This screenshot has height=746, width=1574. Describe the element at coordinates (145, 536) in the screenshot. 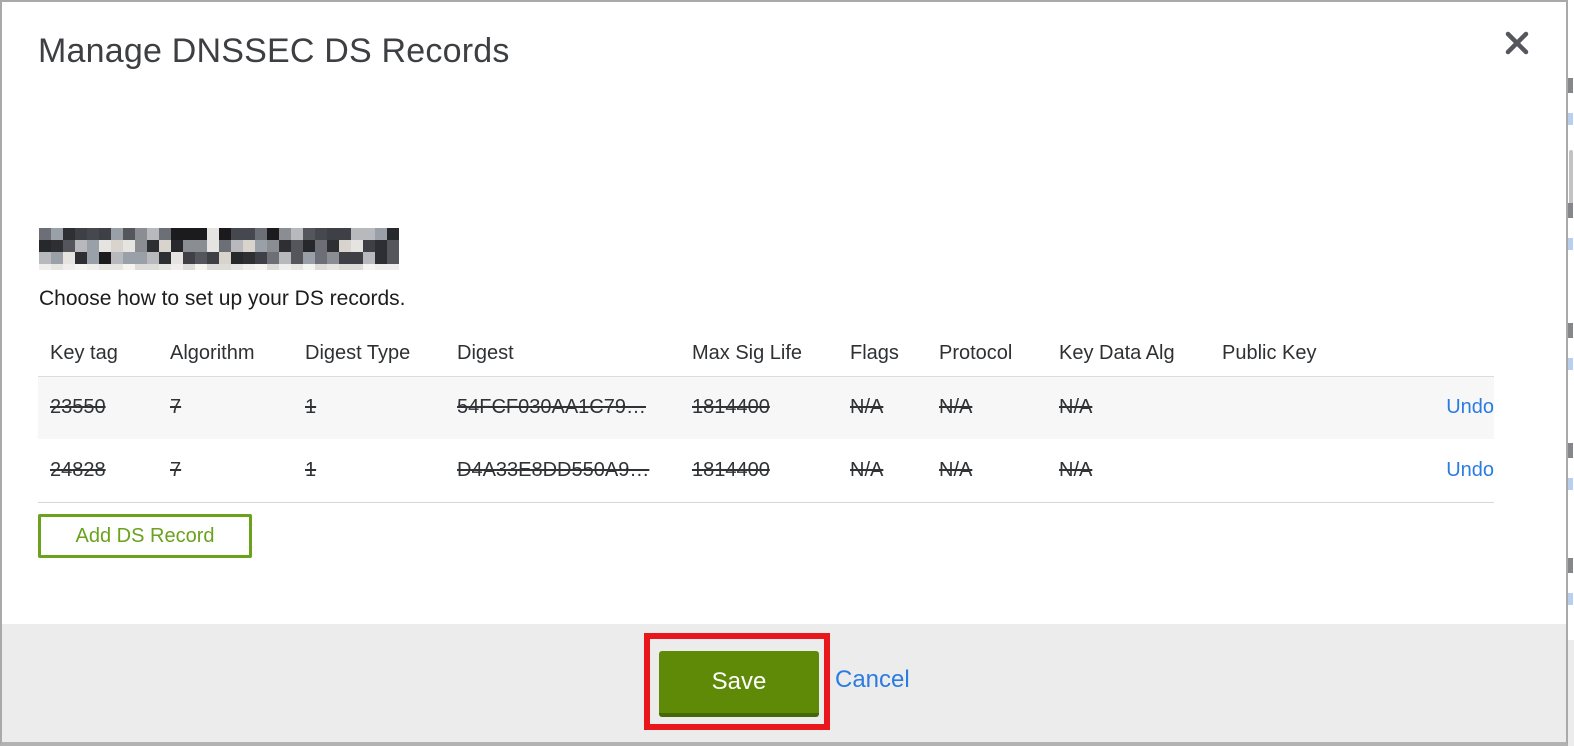

I see `add-ds-record-button: Add DS Record` at that location.